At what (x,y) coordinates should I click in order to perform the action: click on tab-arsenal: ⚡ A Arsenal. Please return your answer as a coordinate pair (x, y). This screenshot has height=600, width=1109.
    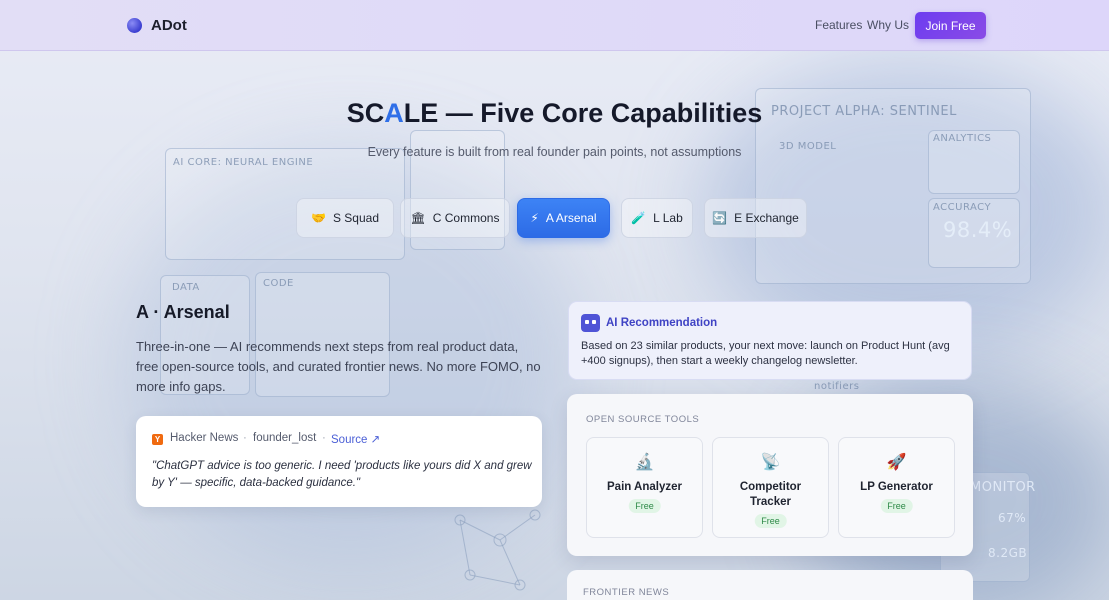
    Looking at the image, I should click on (563, 218).